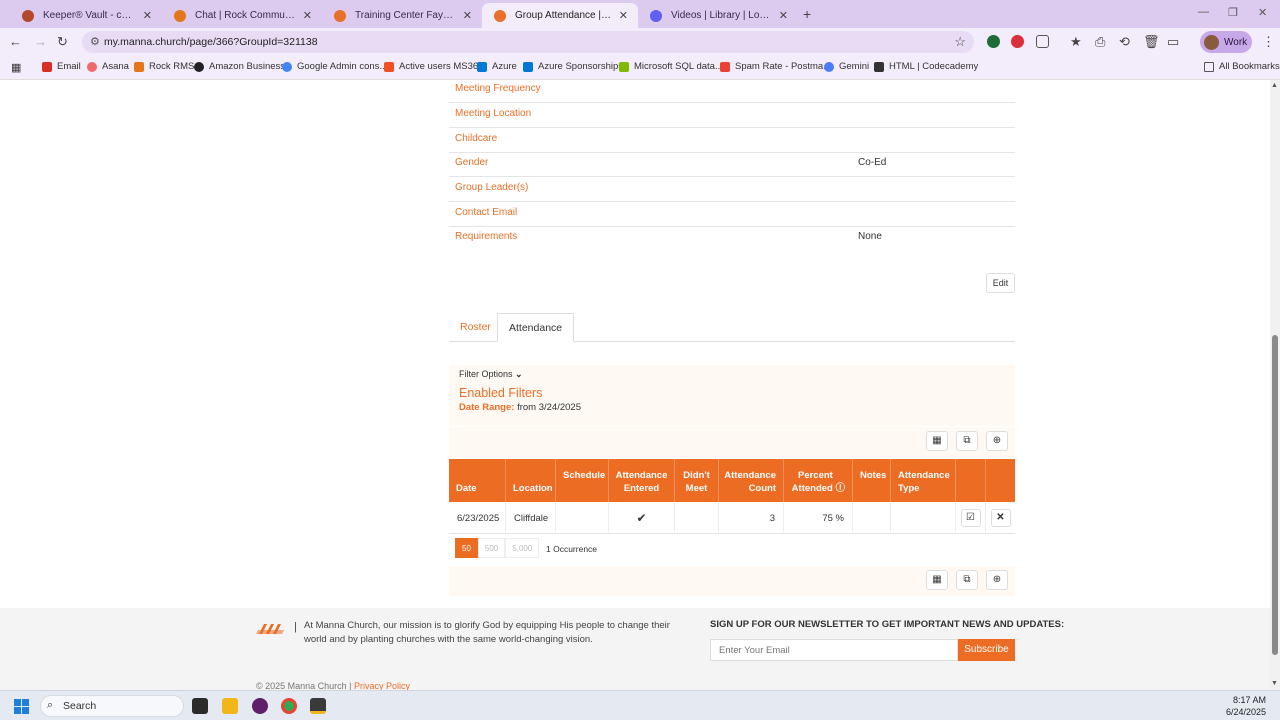 Image resolution: width=1280 pixels, height=720 pixels. Describe the element at coordinates (466, 548) in the screenshot. I see `page-size-50: 50` at that location.